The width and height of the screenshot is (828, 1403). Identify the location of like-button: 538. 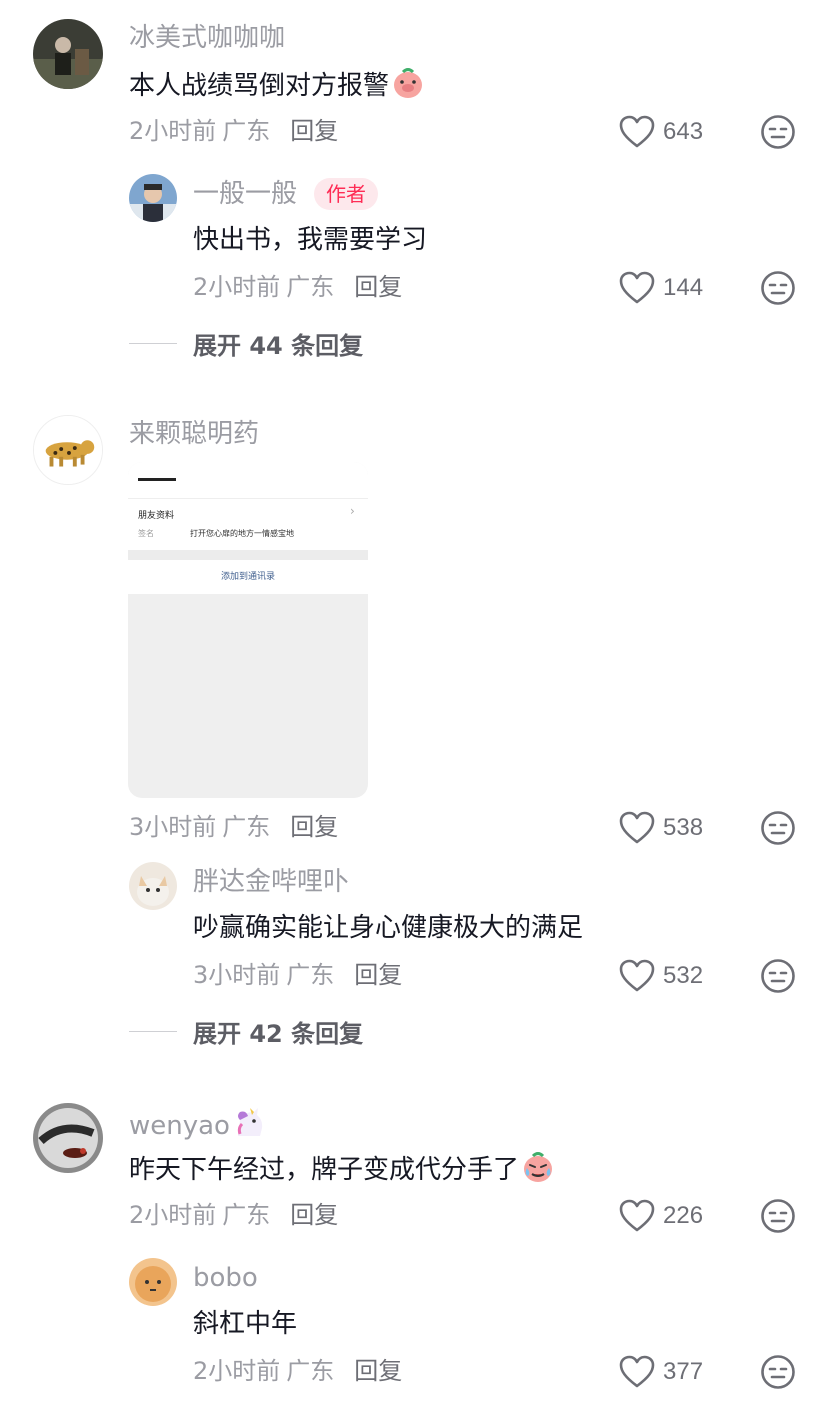
(661, 828).